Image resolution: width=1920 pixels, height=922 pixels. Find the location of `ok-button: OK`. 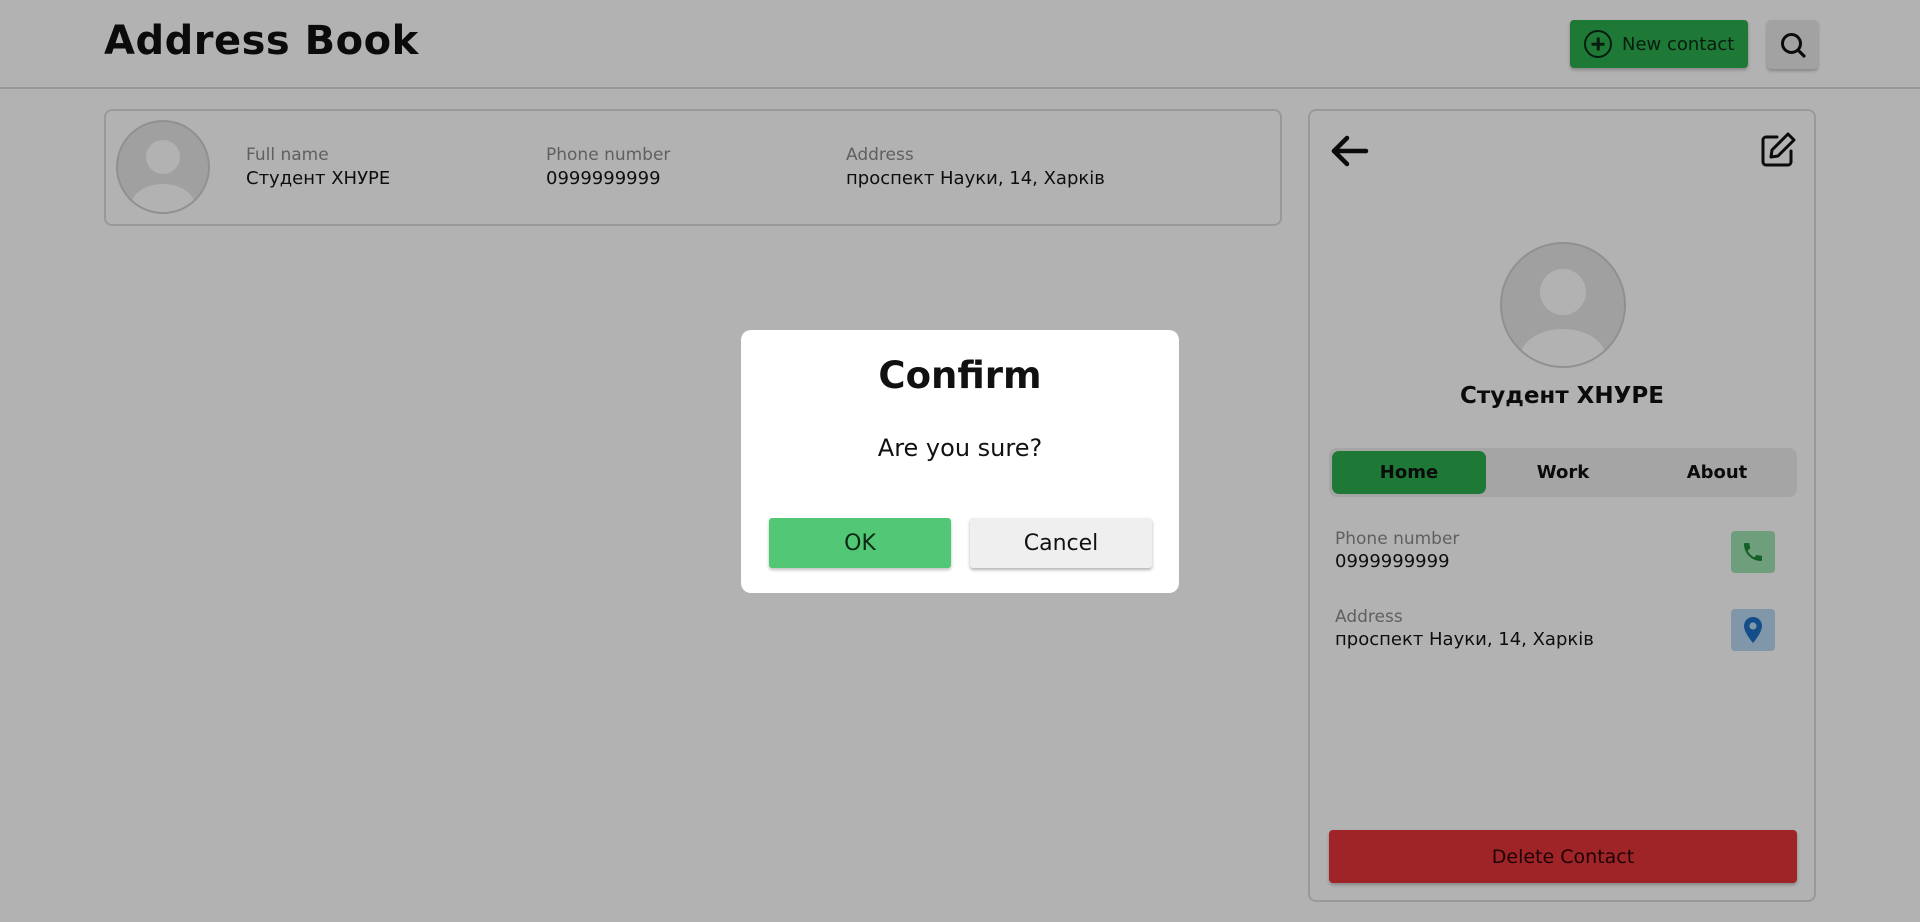

ok-button: OK is located at coordinates (860, 543).